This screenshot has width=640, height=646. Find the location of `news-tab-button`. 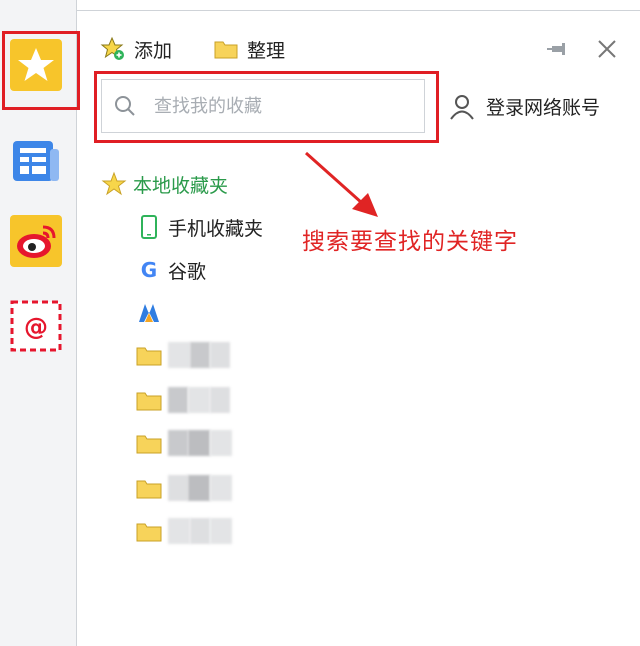

news-tab-button is located at coordinates (36, 161).